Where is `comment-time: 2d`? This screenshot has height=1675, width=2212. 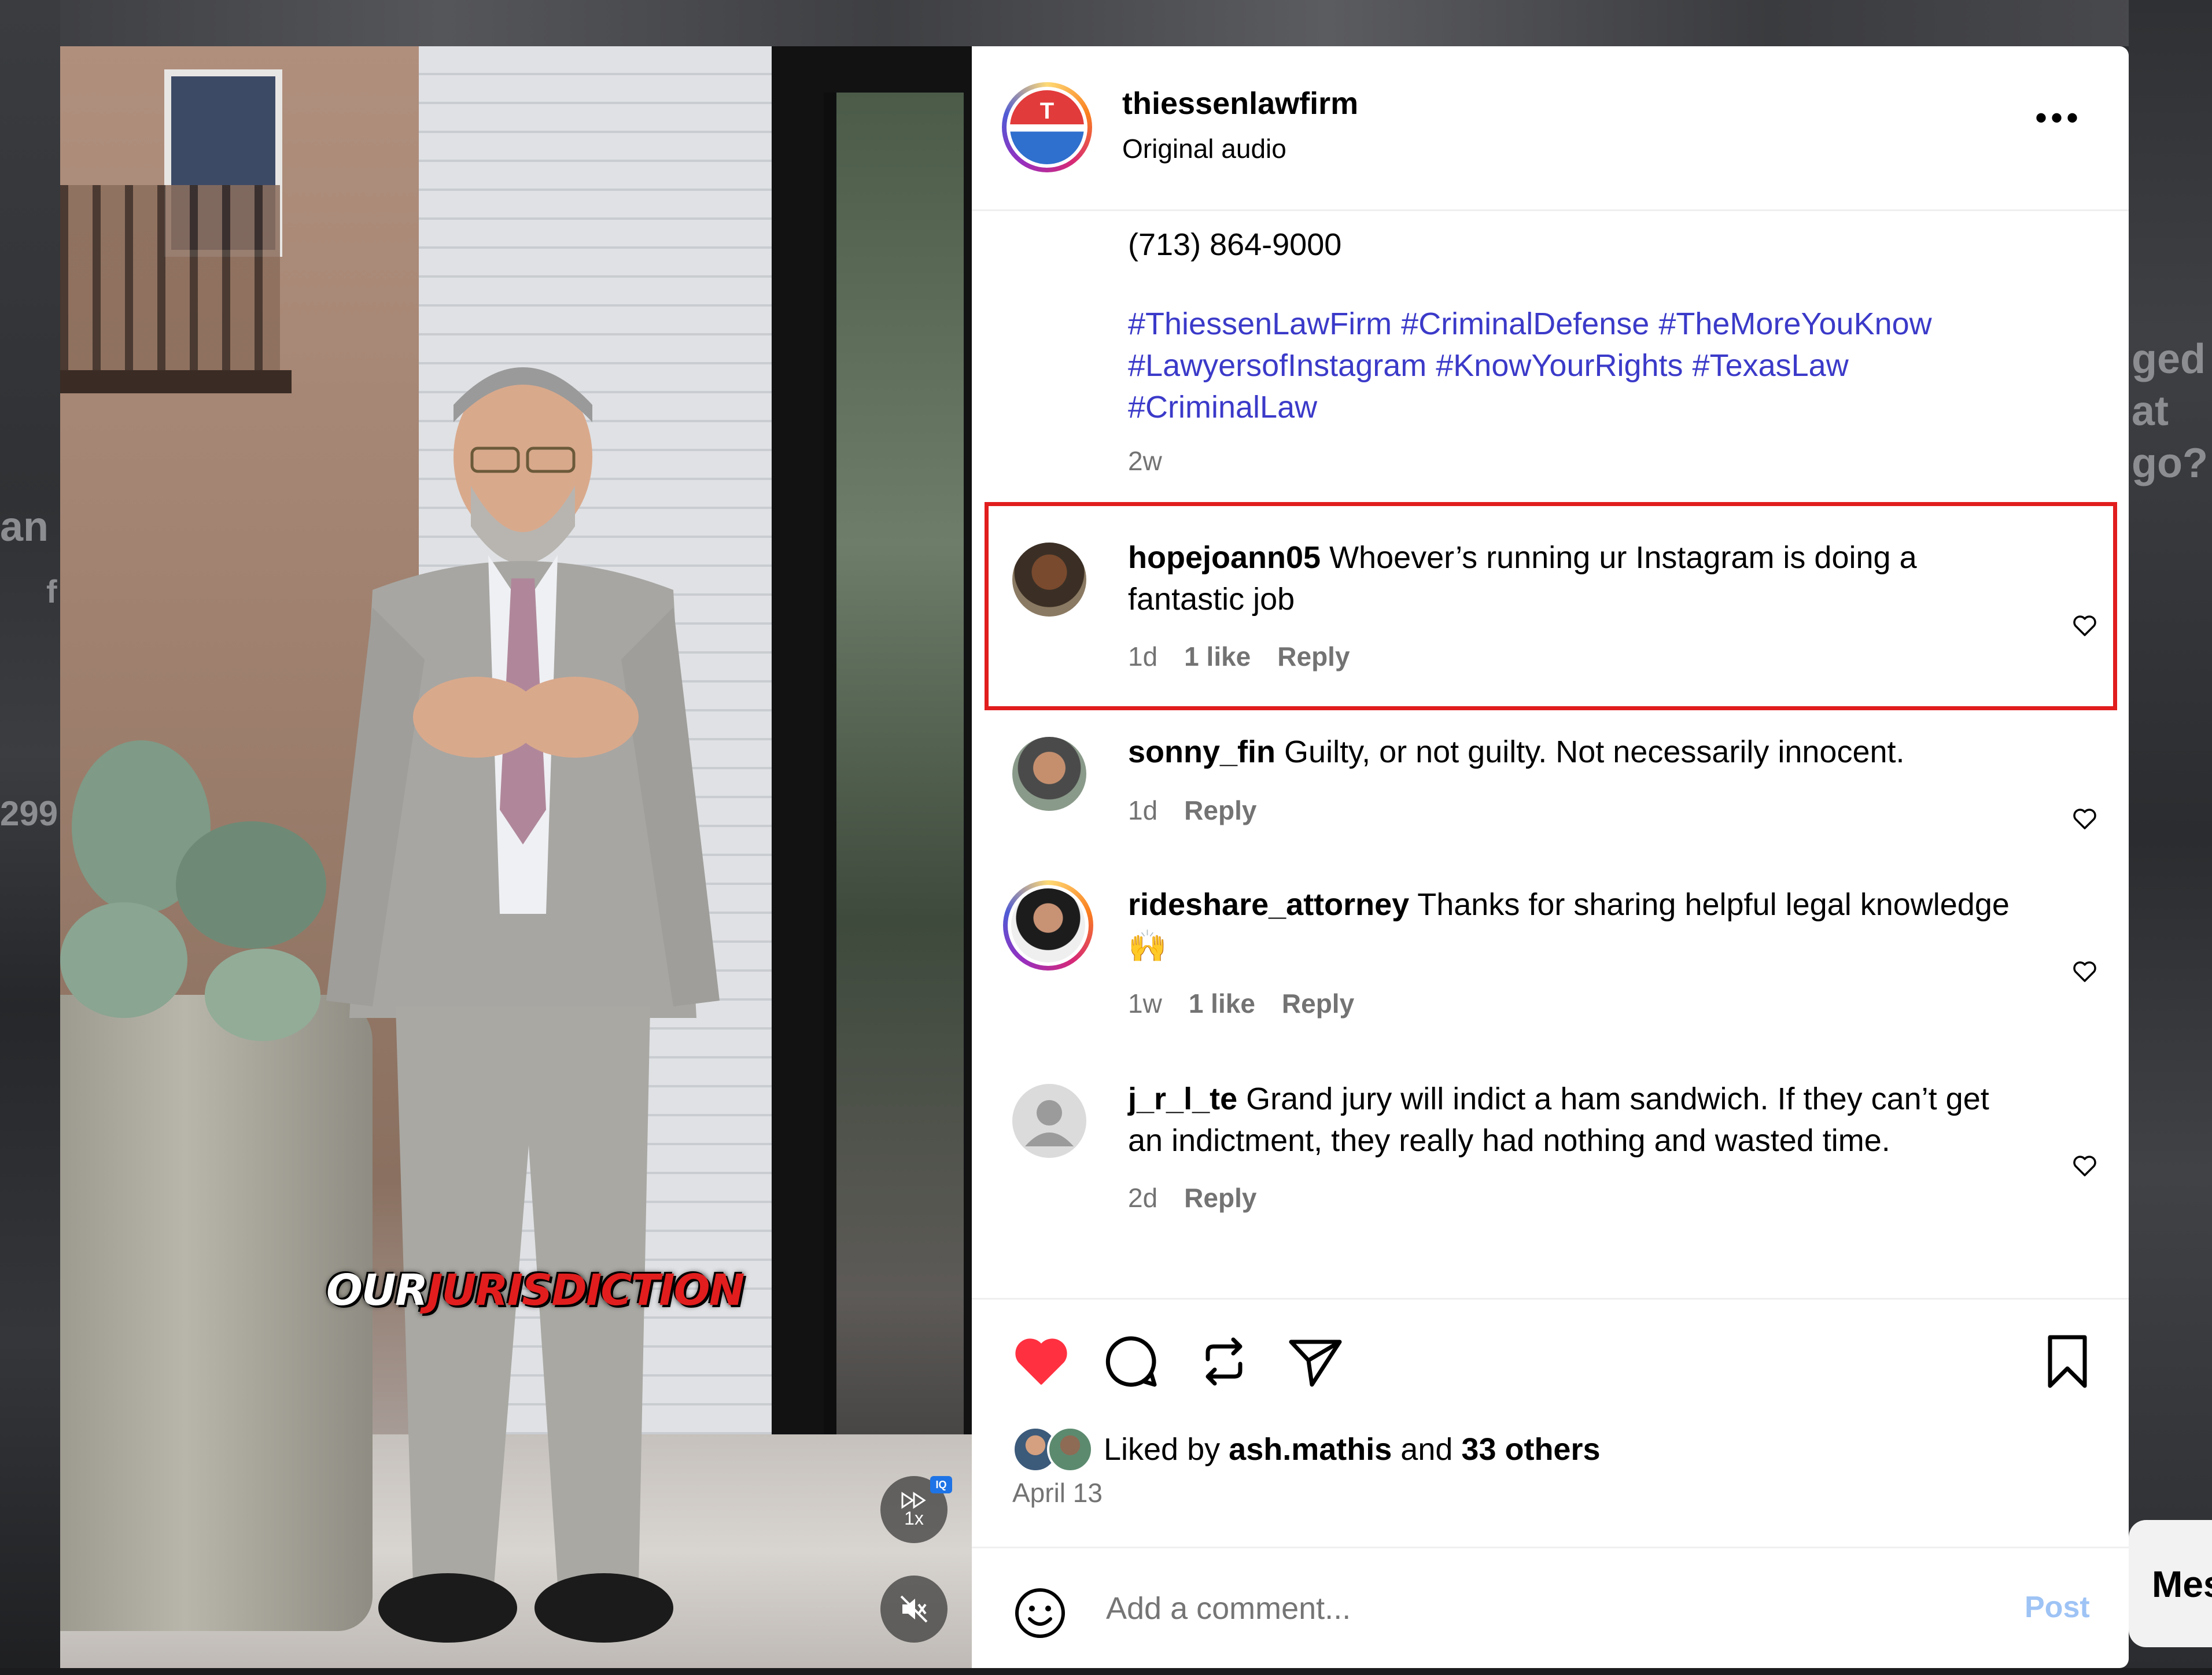 comment-time: 2d is located at coordinates (1143, 1198).